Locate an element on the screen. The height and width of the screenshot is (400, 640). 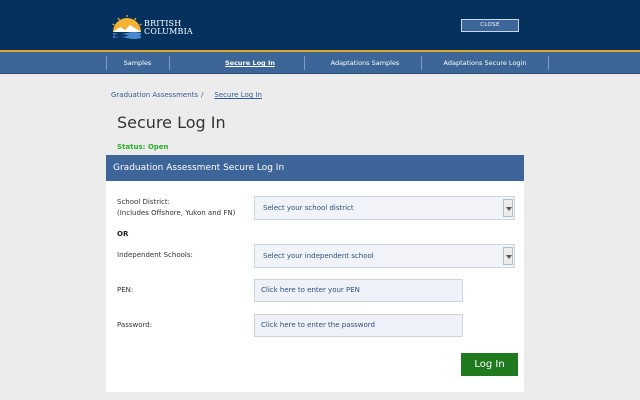
school-district-select-value: Select your school district is located at coordinates (308, 208).